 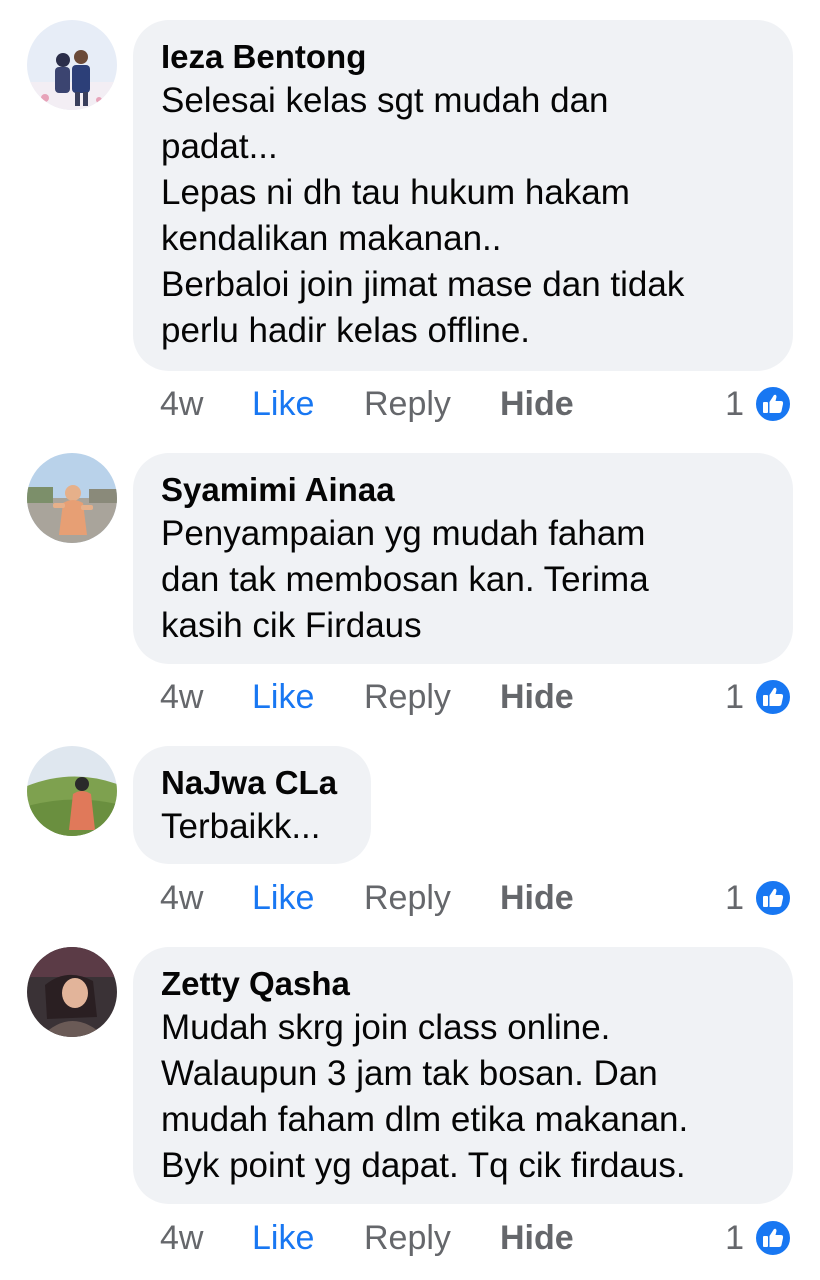 What do you see at coordinates (346, 330) in the screenshot?
I see `comment-text-line: perlu hadir kelas offline.` at bounding box center [346, 330].